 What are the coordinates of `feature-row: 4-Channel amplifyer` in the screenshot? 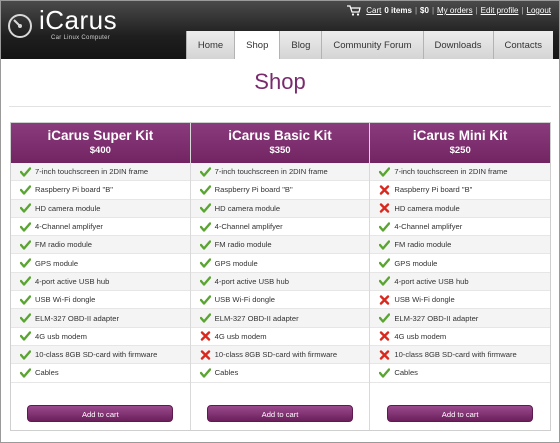 It's located at (100, 227).